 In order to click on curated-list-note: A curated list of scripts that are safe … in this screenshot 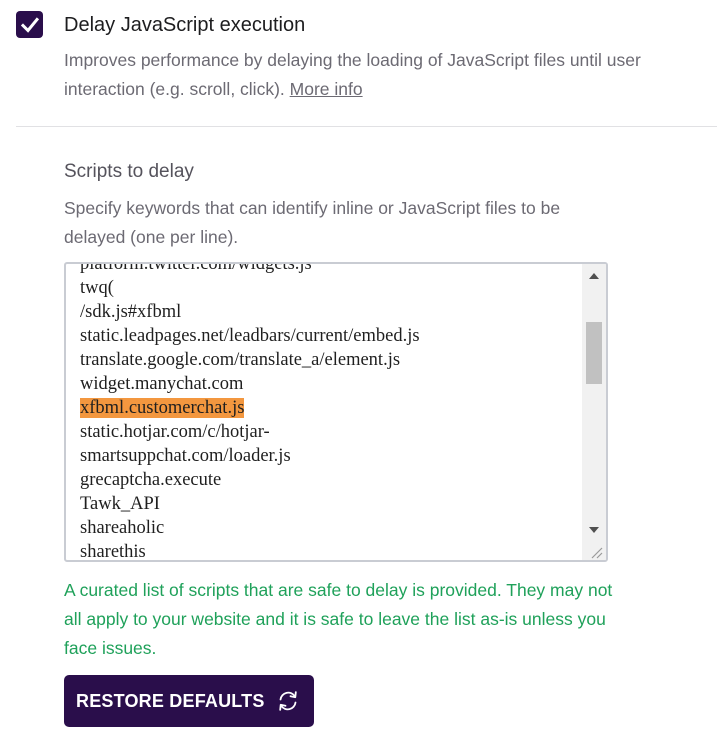, I will do `click(338, 619)`.